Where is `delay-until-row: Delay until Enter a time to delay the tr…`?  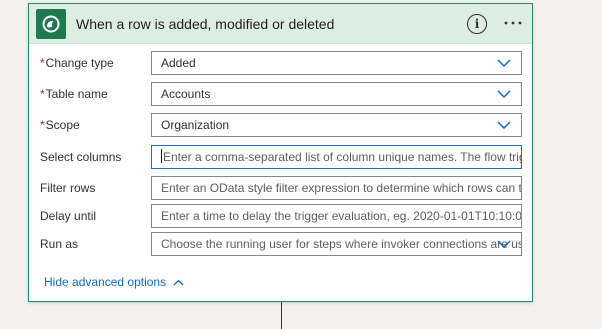 delay-until-row: Delay until Enter a time to delay the tr… is located at coordinates (280, 216).